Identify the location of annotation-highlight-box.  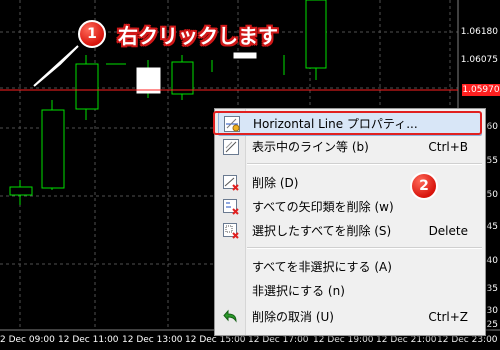
(347, 123).